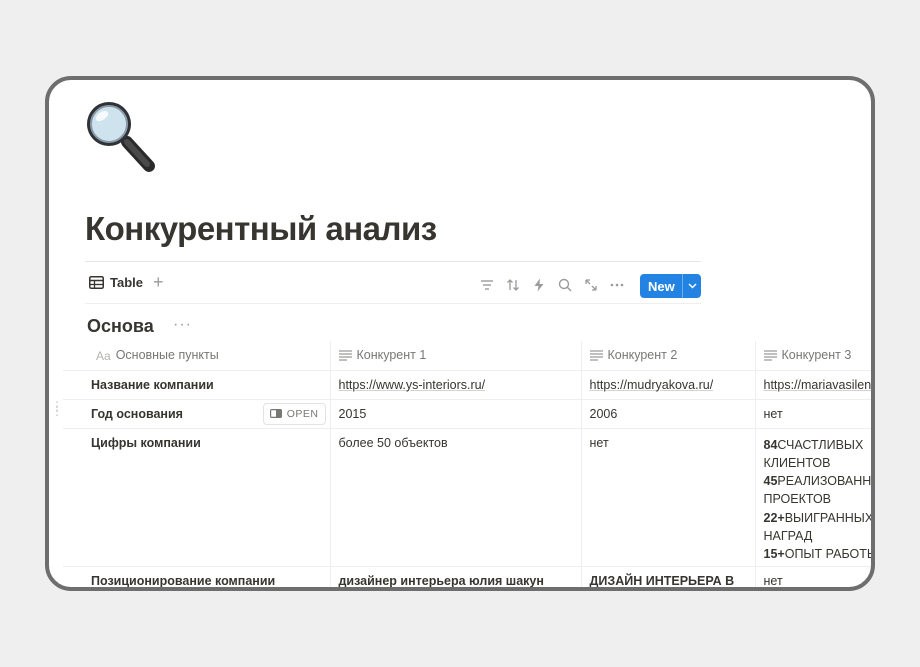  Describe the element at coordinates (788, 535) in the screenshot. I see `stat-line: НАГРАД` at that location.